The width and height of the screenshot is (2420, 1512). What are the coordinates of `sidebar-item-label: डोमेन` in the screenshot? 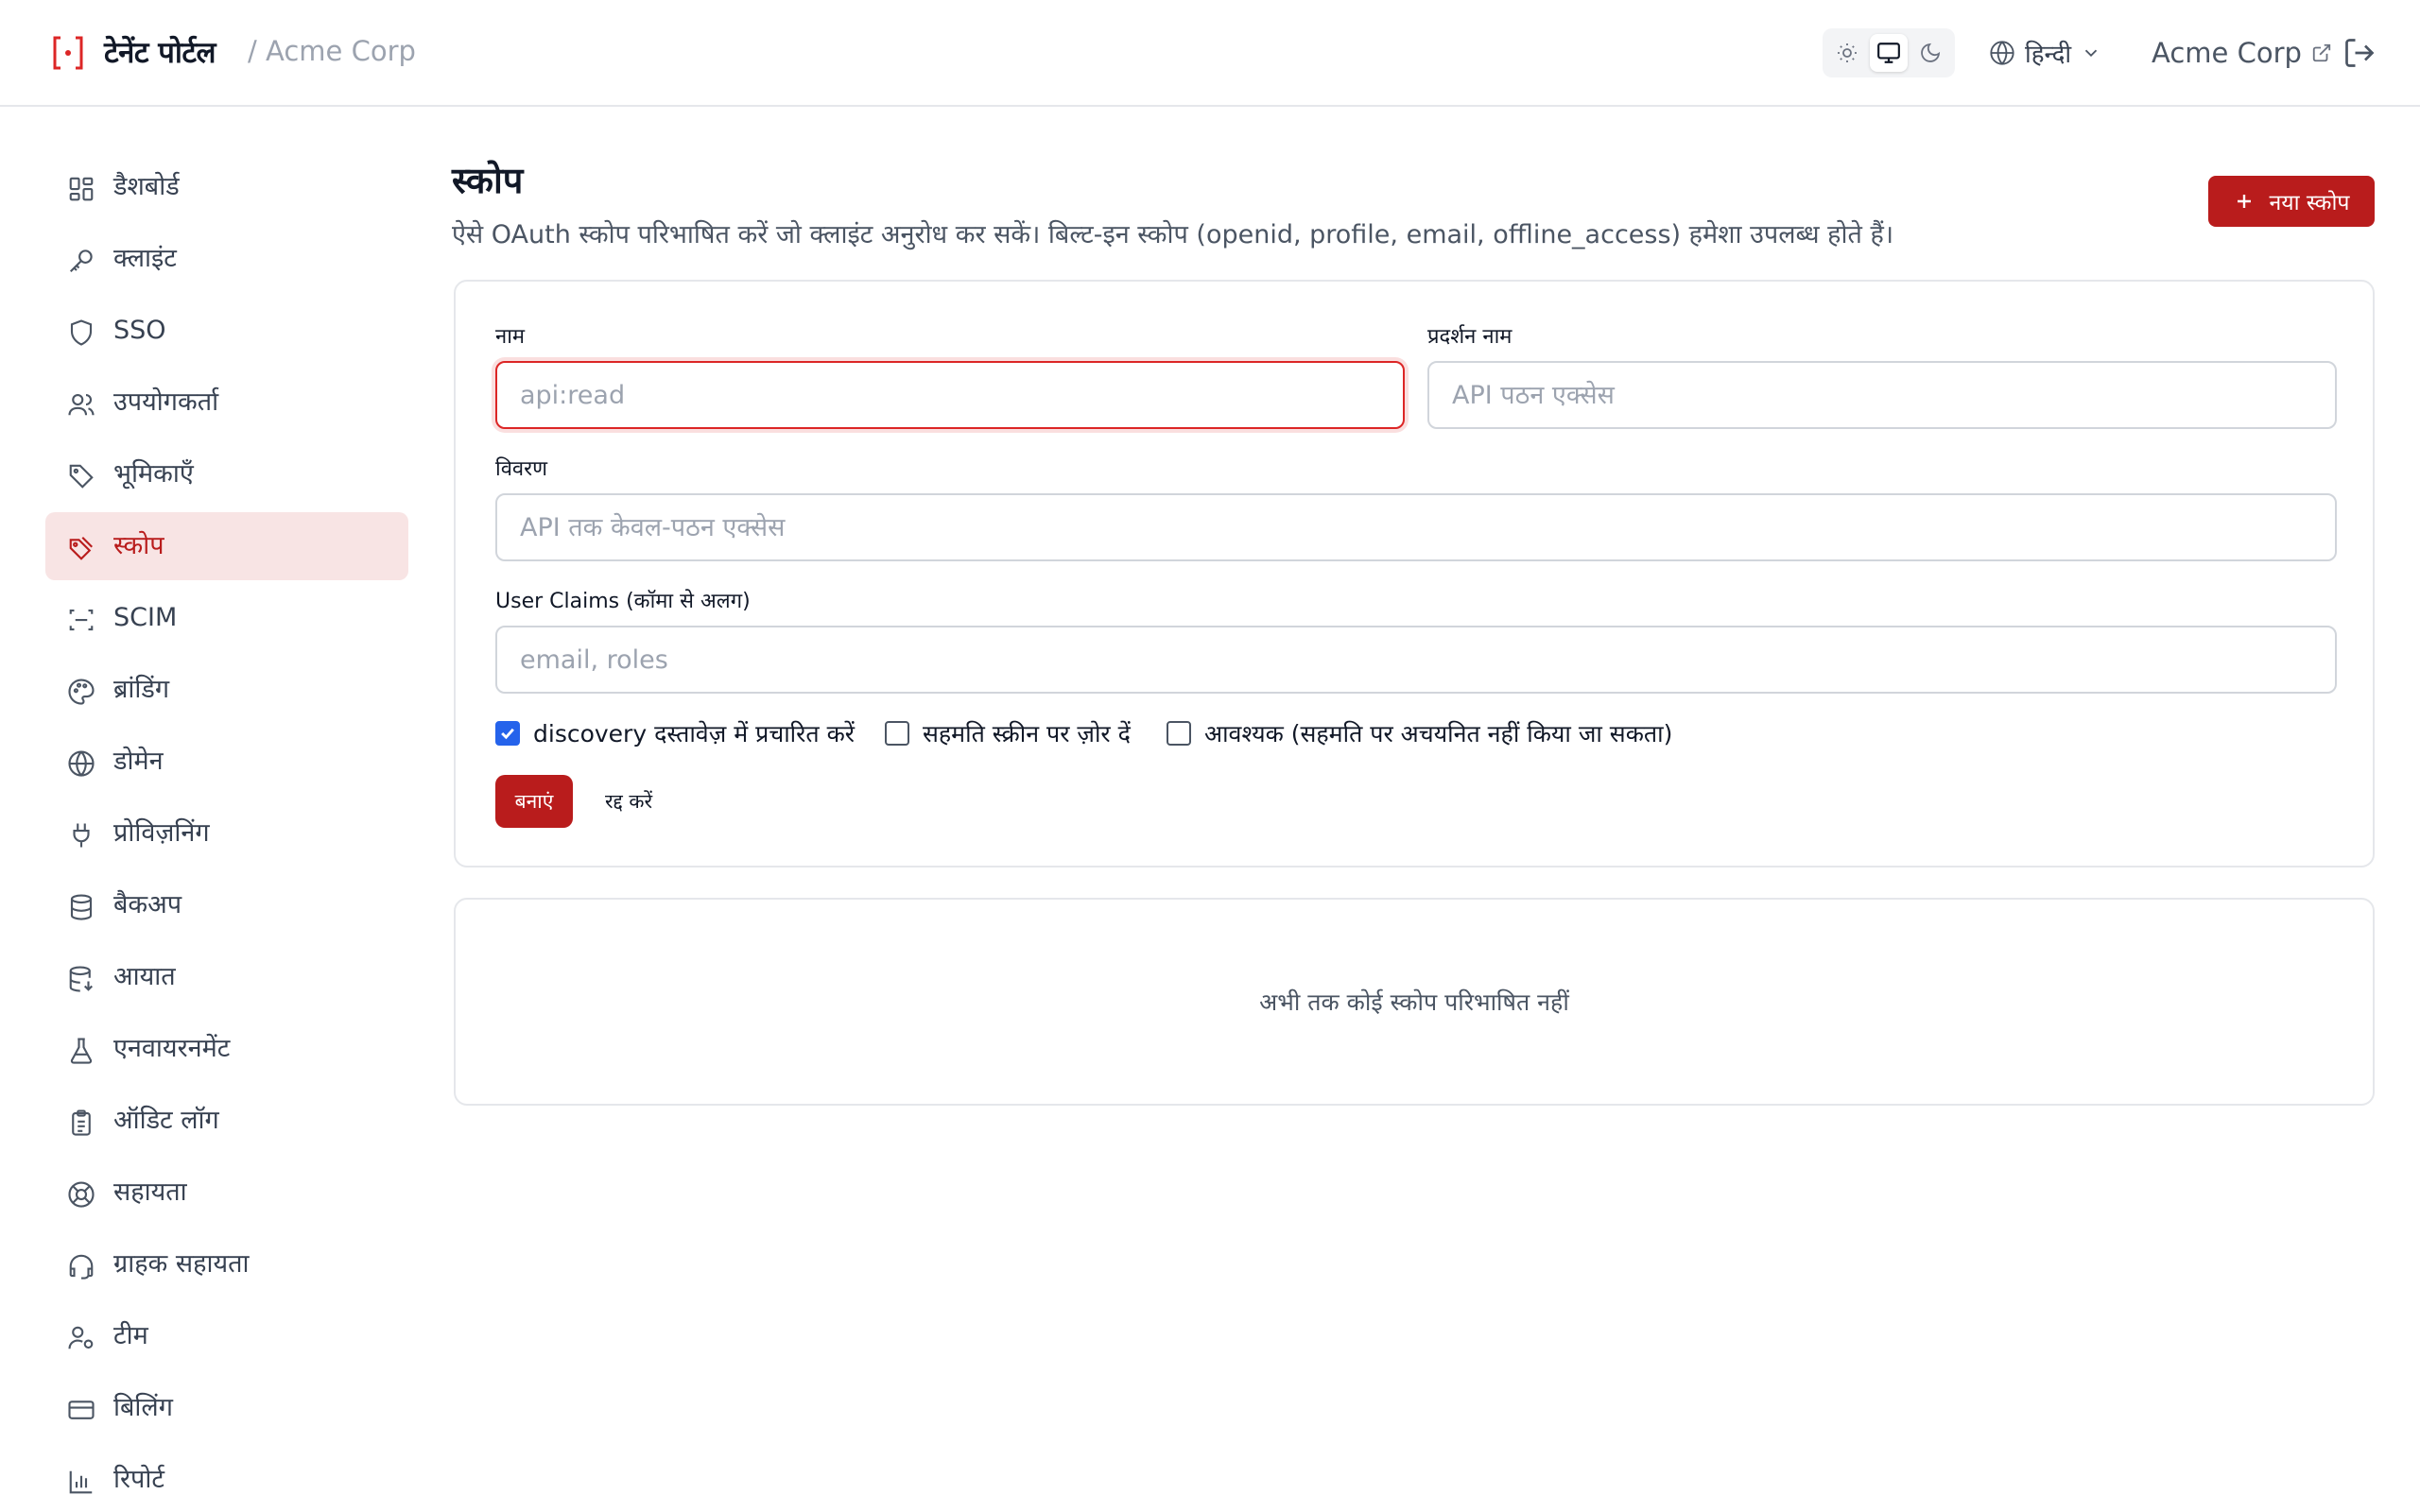 It's located at (138, 761).